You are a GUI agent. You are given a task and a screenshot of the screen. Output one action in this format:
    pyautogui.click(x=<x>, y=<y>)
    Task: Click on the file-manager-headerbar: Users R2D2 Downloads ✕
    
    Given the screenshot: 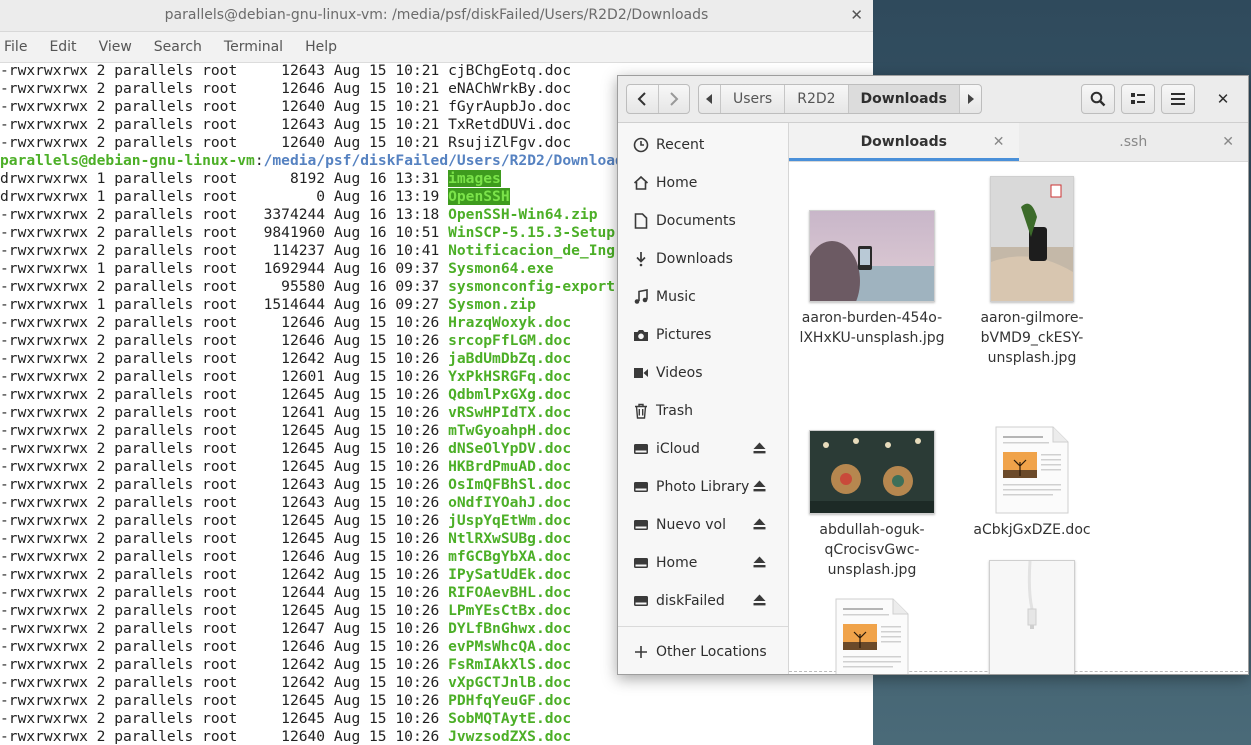 What is the action you would take?
    pyautogui.click(x=933, y=99)
    